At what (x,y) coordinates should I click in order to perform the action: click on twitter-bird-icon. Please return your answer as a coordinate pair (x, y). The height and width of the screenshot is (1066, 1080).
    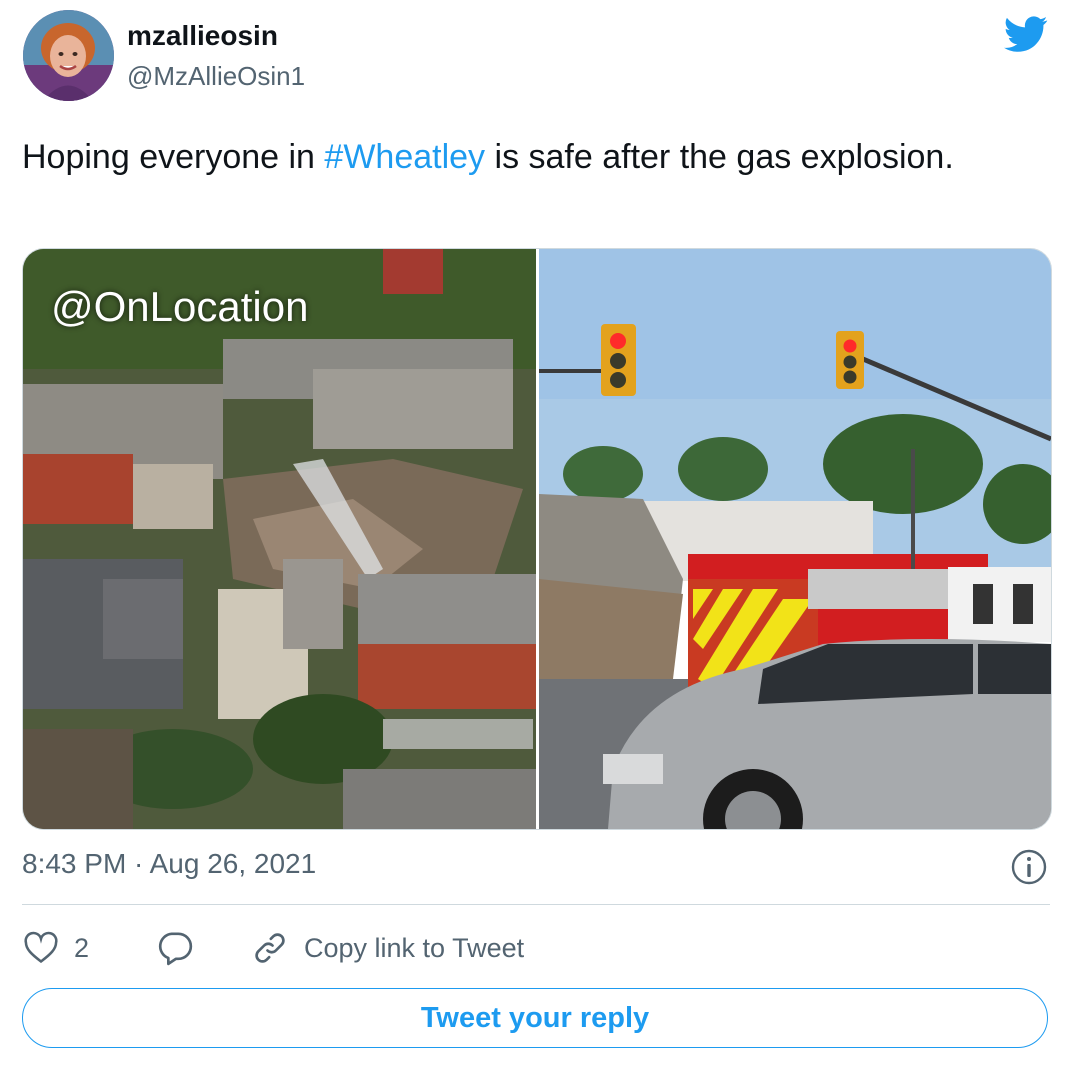
    Looking at the image, I should click on (1026, 34).